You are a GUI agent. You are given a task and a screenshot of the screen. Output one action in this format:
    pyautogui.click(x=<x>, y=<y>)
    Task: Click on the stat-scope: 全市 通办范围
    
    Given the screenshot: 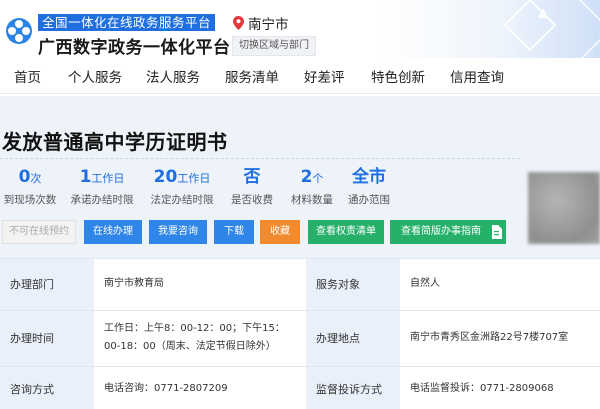 What is the action you would take?
    pyautogui.click(x=369, y=186)
    